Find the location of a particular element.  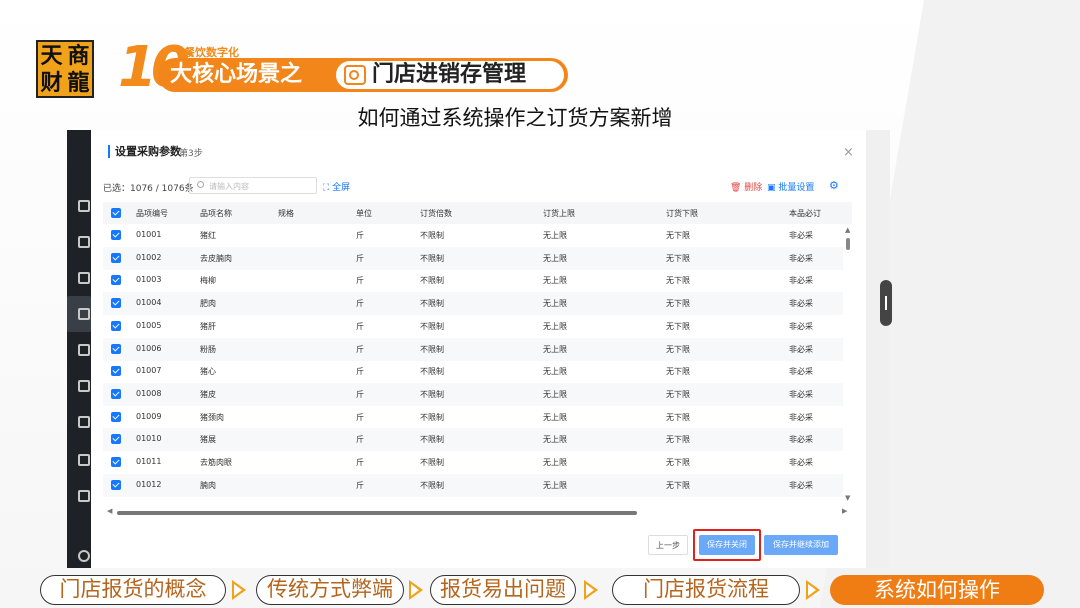

horizontal-scrollbar is located at coordinates (377, 513).